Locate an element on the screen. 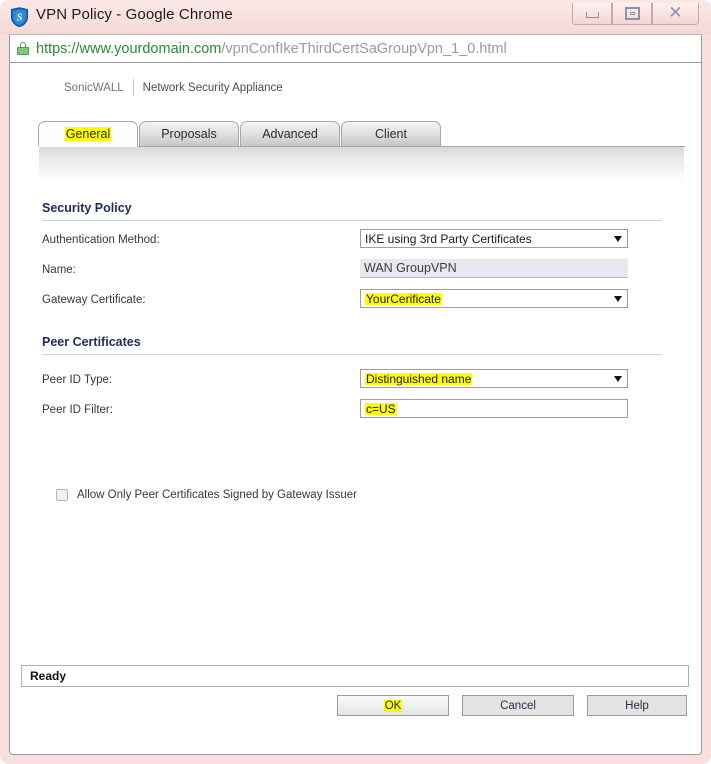 The image size is (711, 764). tab-client: Client is located at coordinates (391, 134).